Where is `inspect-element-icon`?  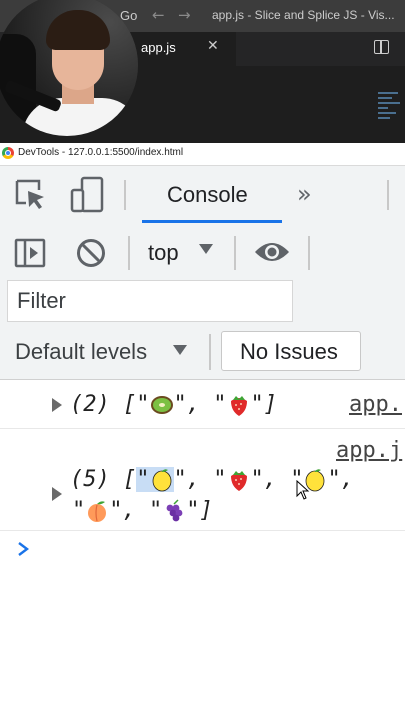 inspect-element-icon is located at coordinates (31, 195).